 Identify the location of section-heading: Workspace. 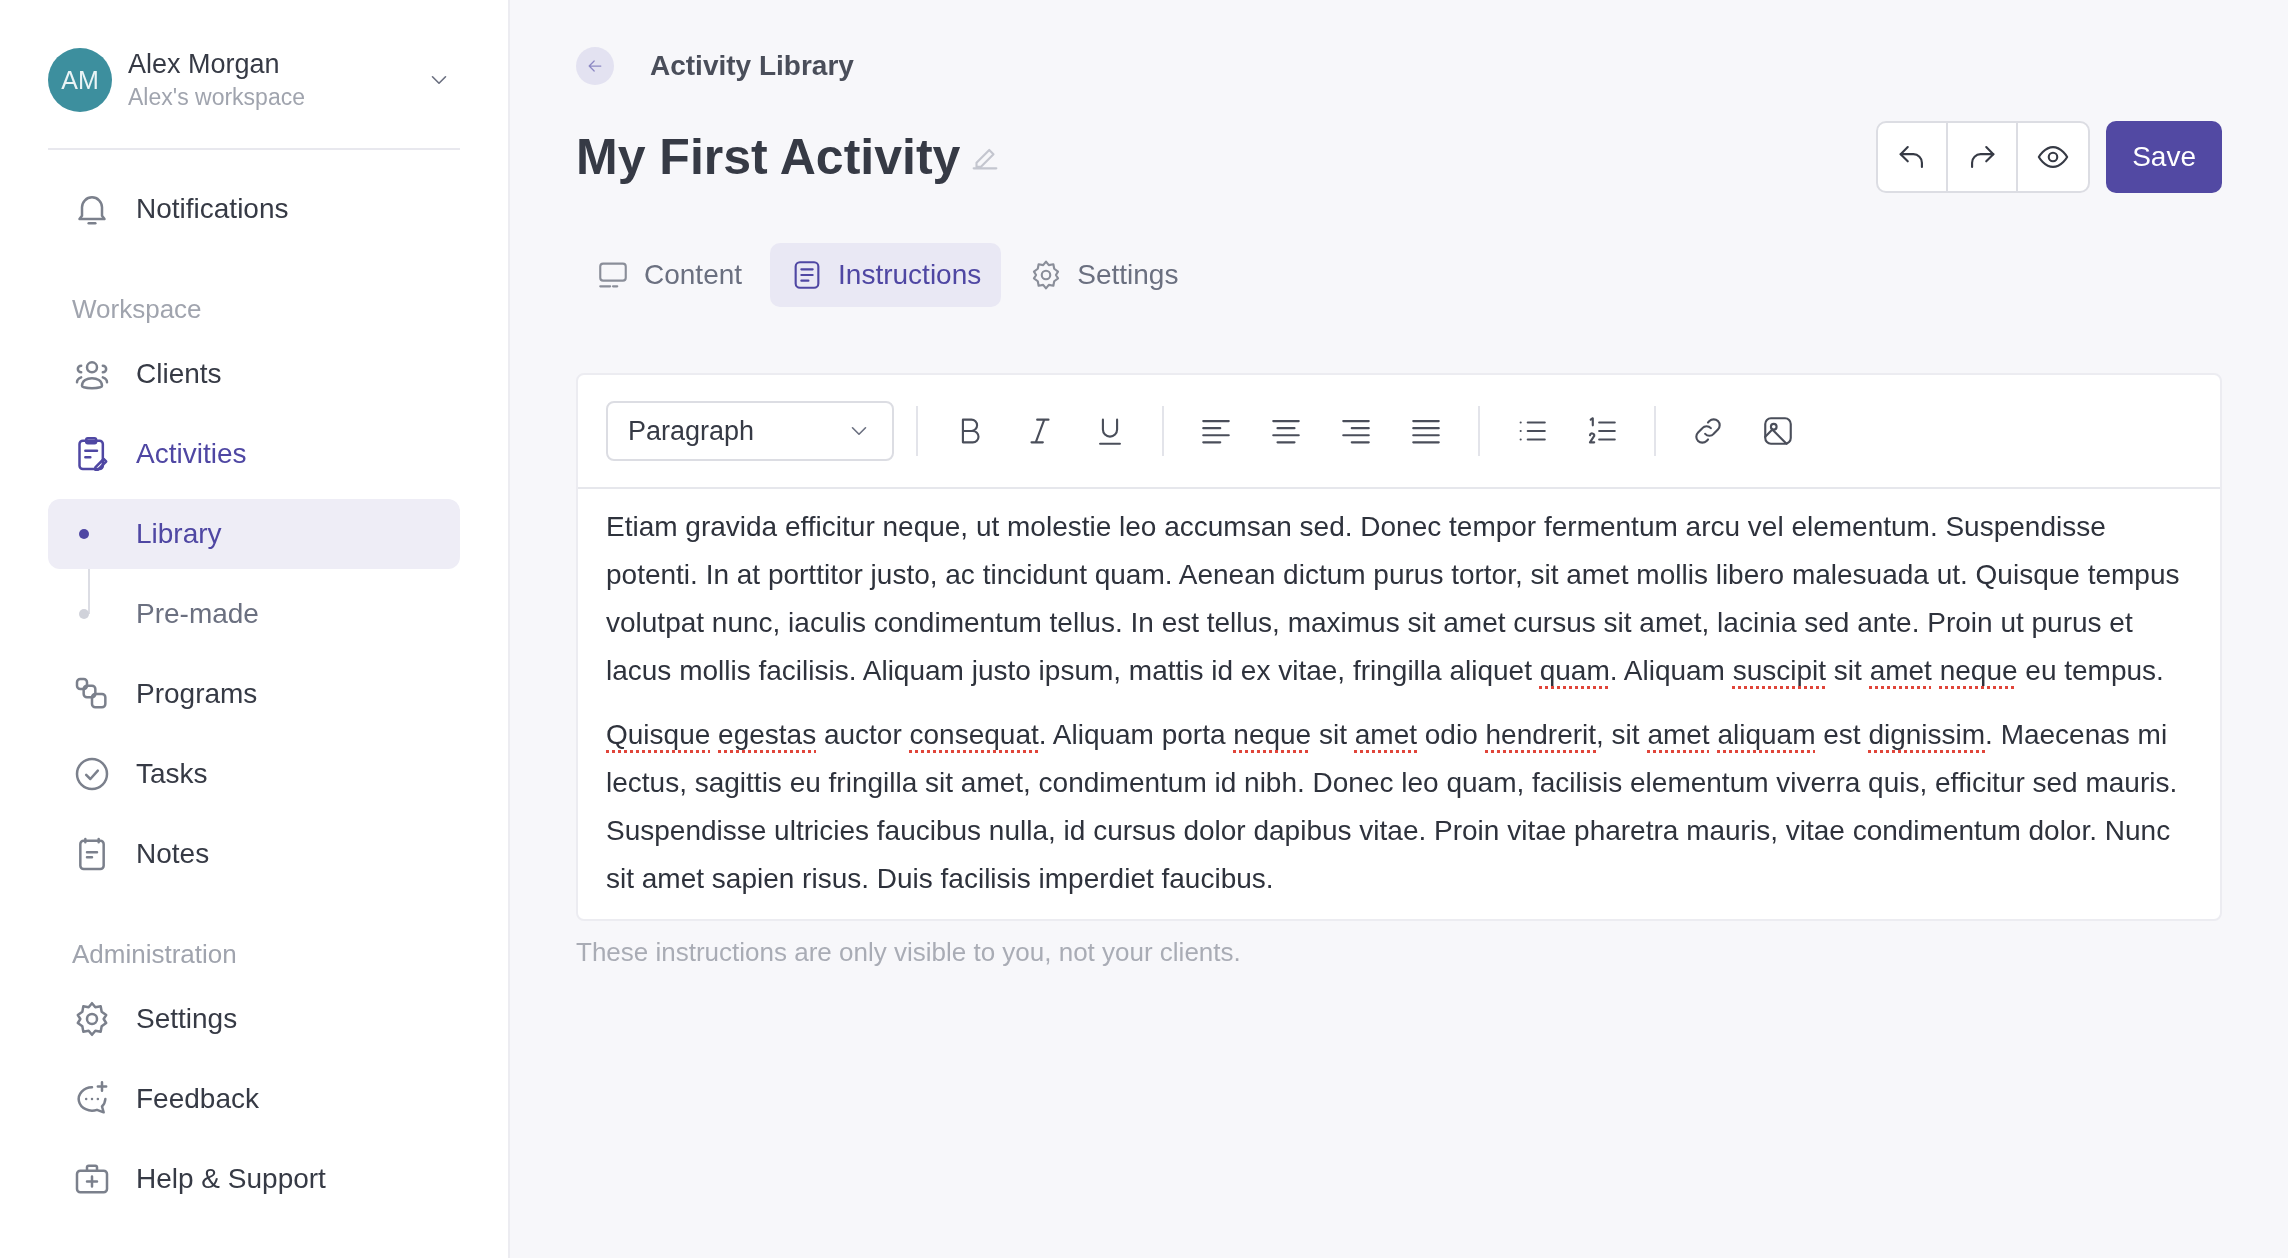
(137, 309).